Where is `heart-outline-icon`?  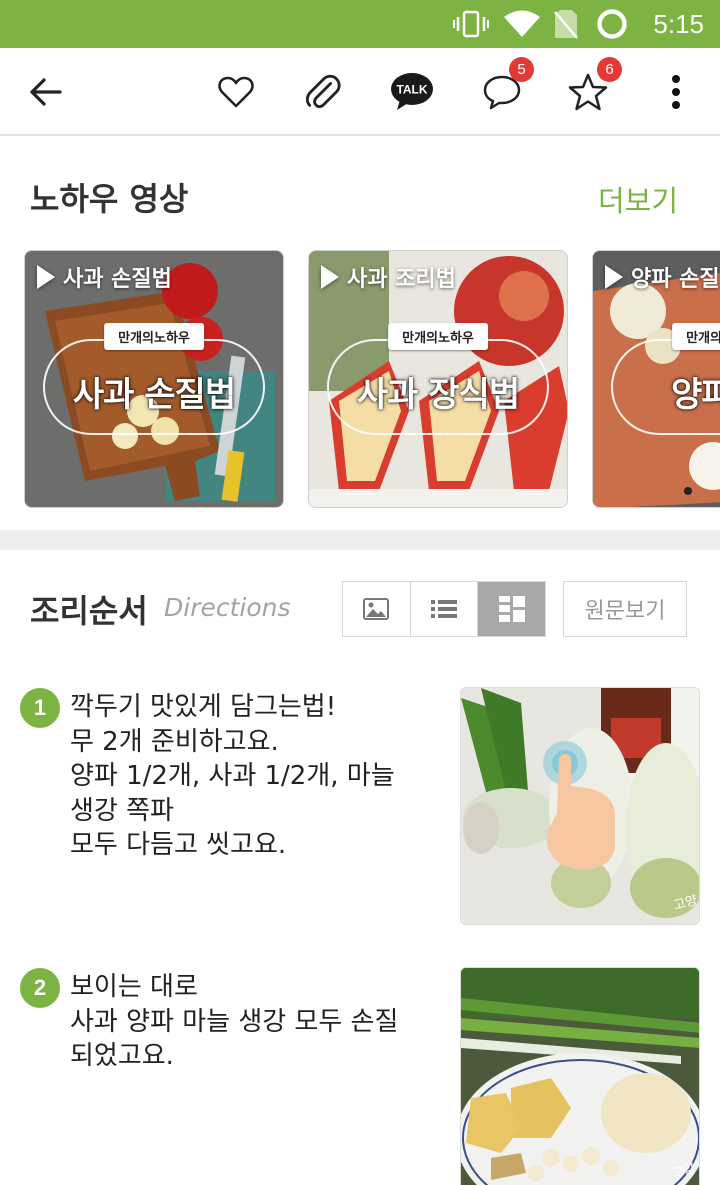 heart-outline-icon is located at coordinates (236, 92).